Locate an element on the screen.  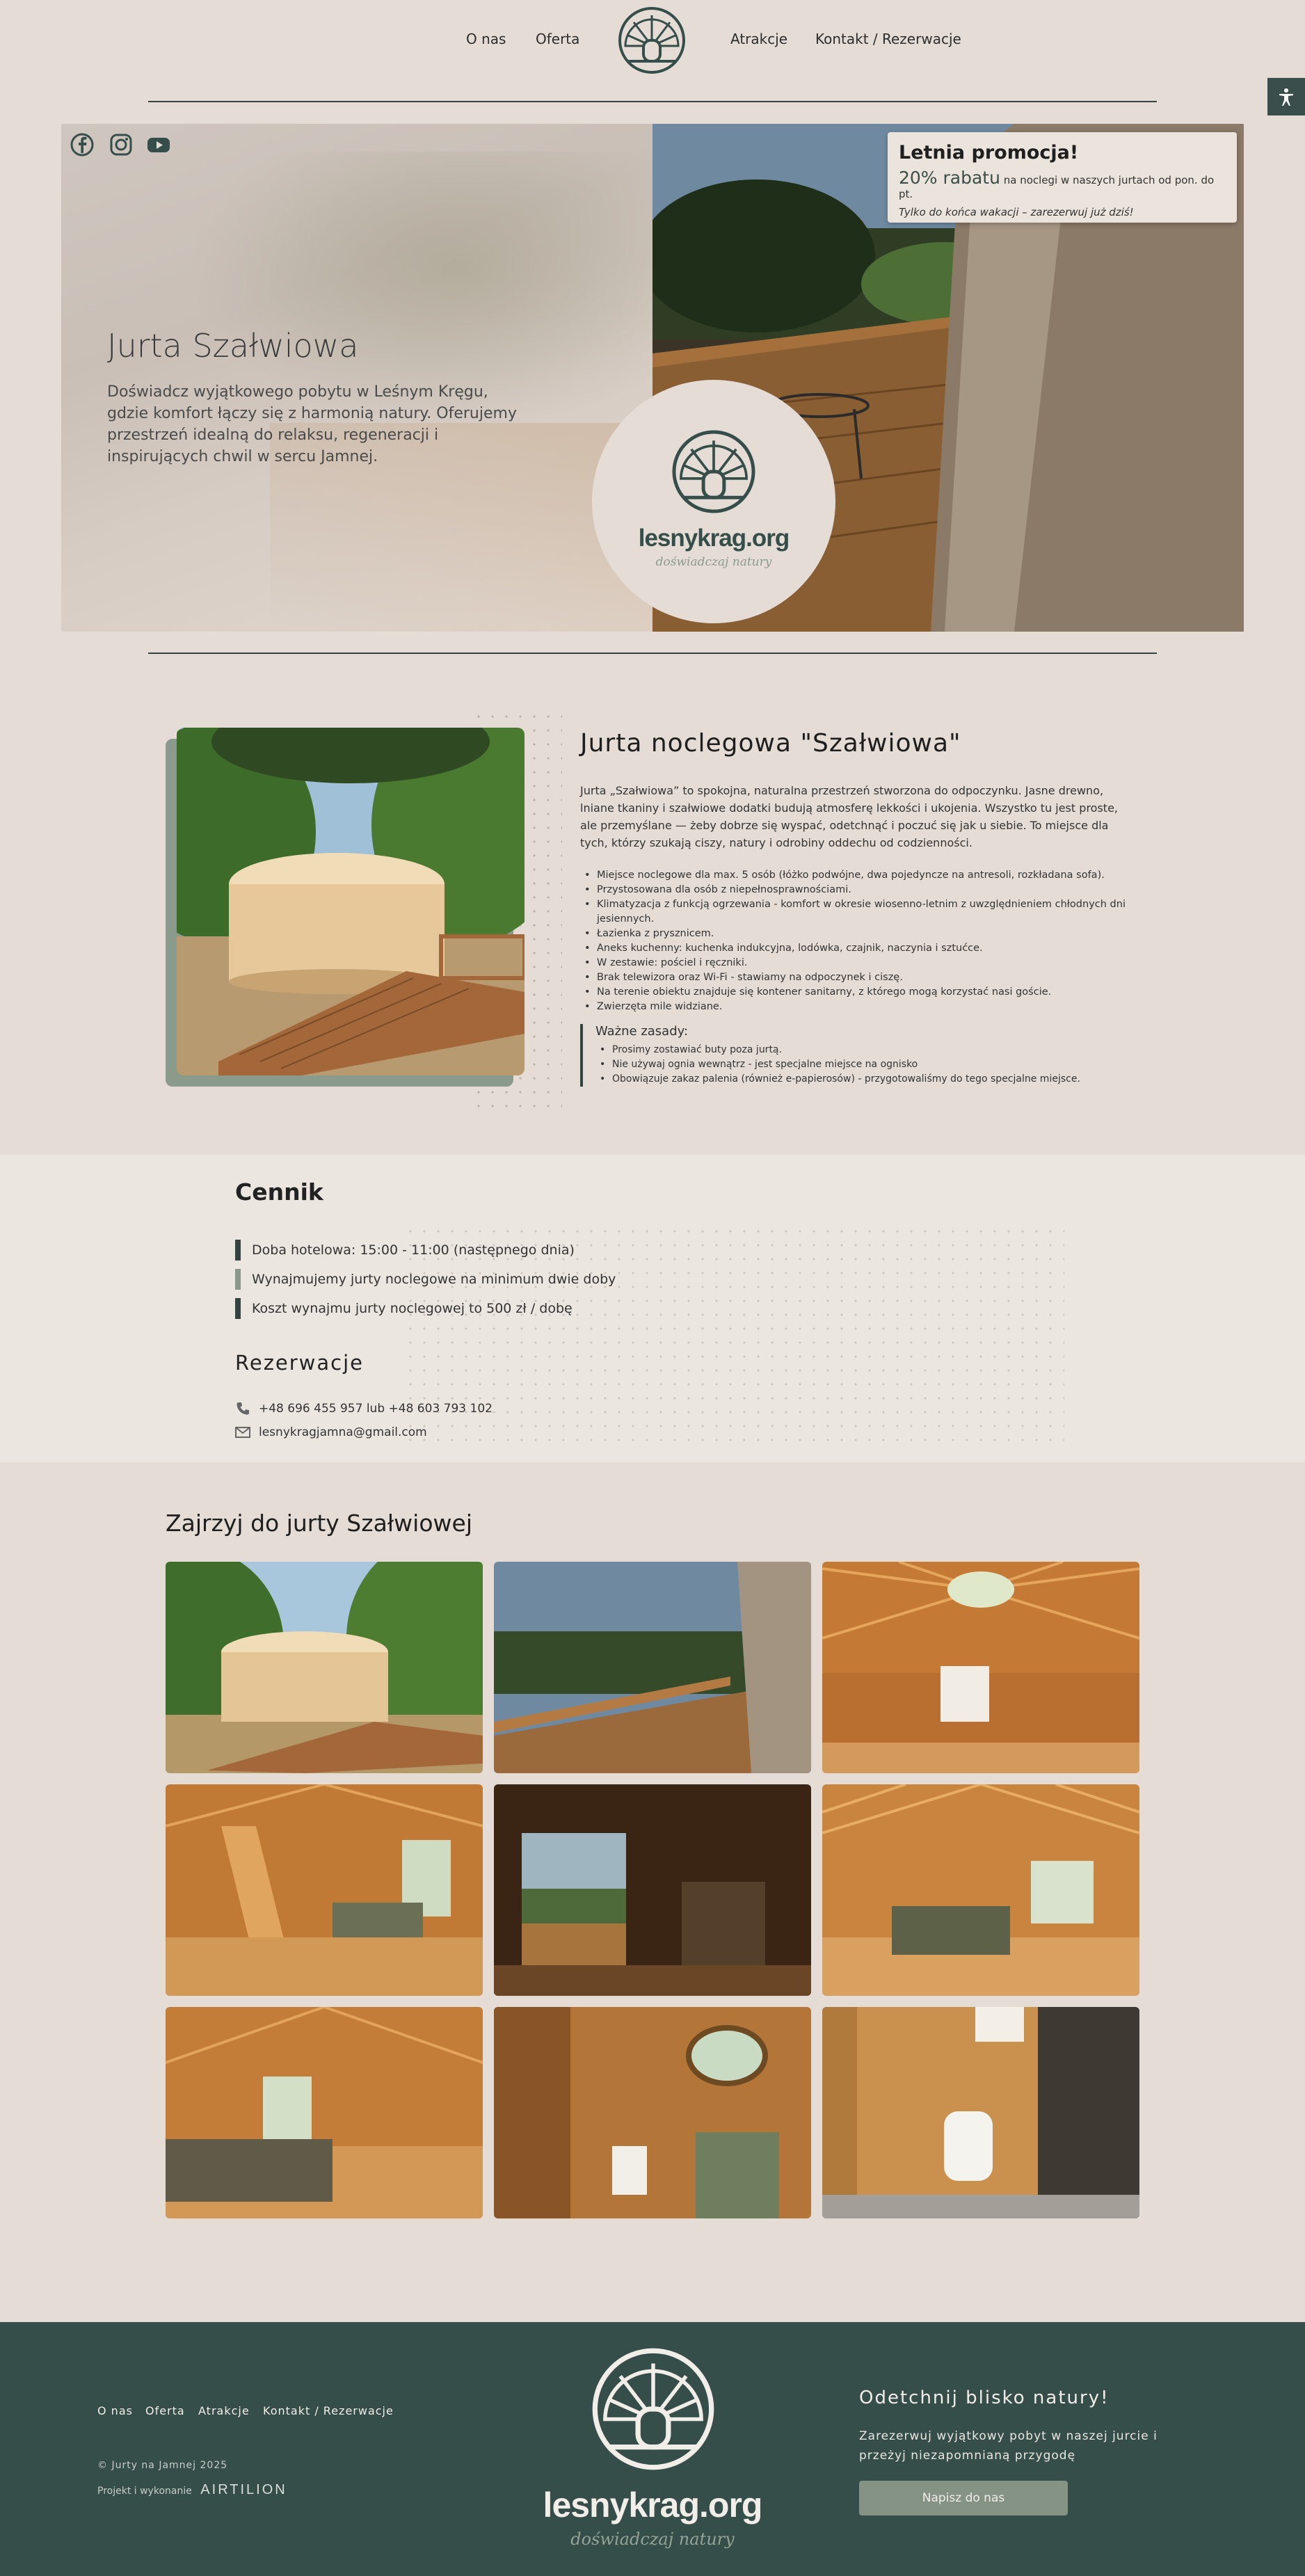
accessibility-button is located at coordinates (1286, 96).